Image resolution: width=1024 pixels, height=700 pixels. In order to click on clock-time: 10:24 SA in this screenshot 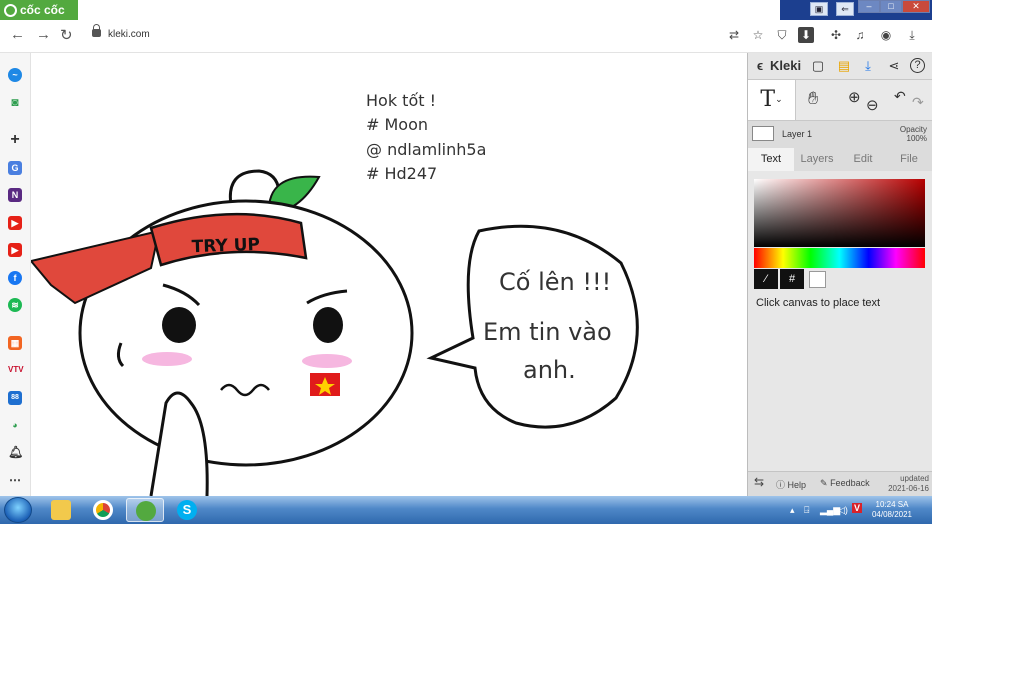, I will do `click(892, 504)`.